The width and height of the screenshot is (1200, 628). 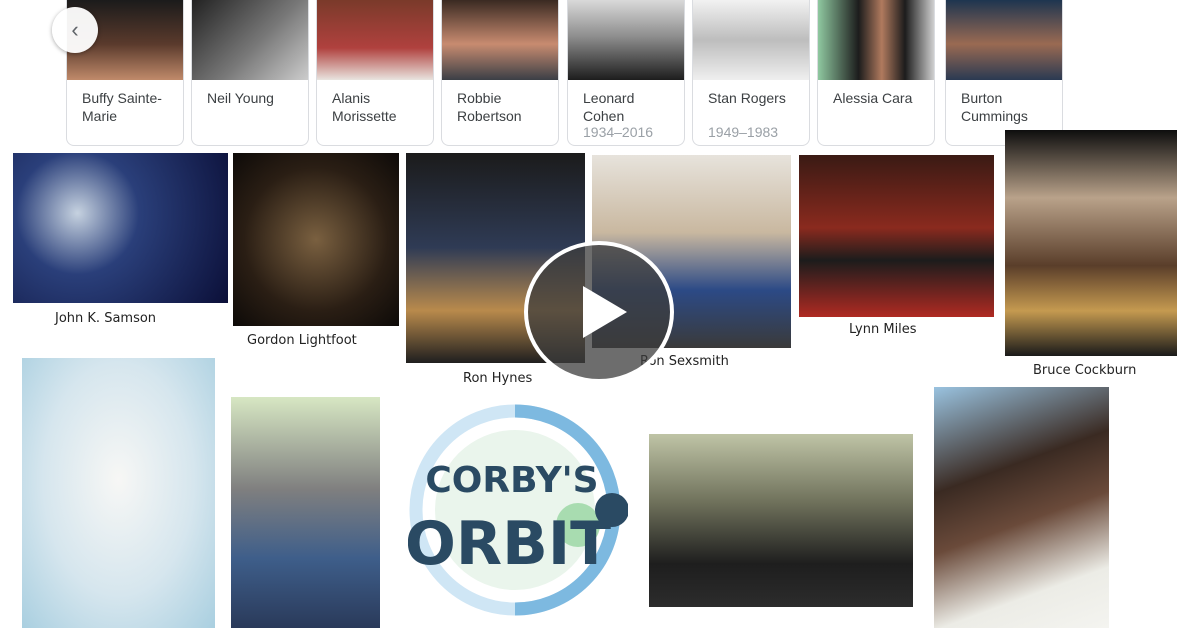 I want to click on artist-years: 1934–2016, so click(x=618, y=132).